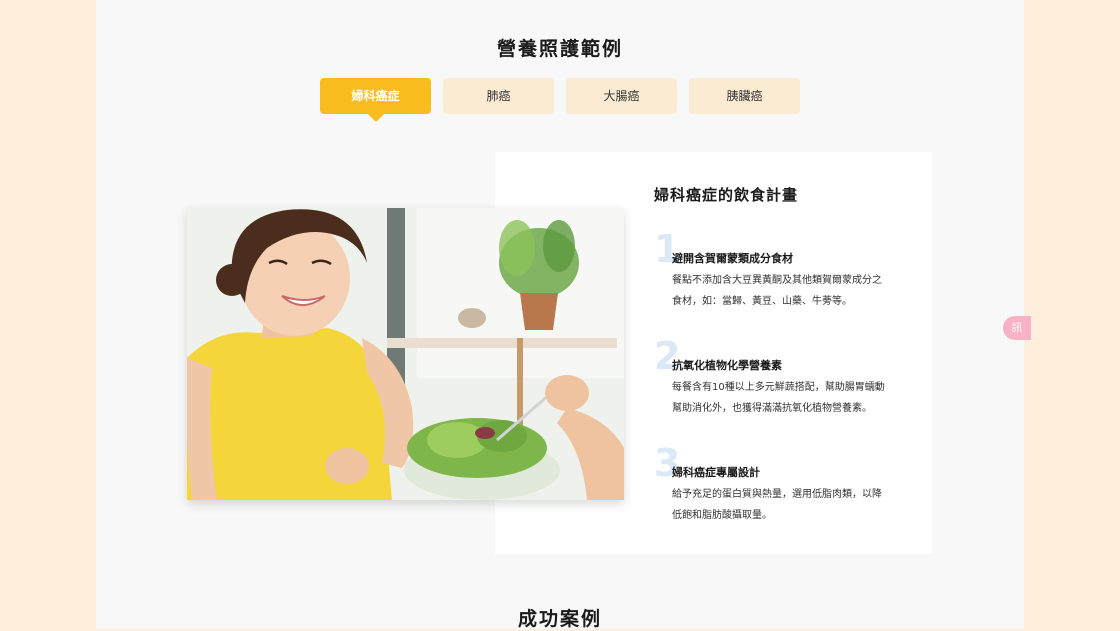 Image resolution: width=1120 pixels, height=631 pixels. What do you see at coordinates (762, 301) in the screenshot?
I see `item-description-line: 食材，如：當歸、黃豆、山藥、牛蒡等。` at bounding box center [762, 301].